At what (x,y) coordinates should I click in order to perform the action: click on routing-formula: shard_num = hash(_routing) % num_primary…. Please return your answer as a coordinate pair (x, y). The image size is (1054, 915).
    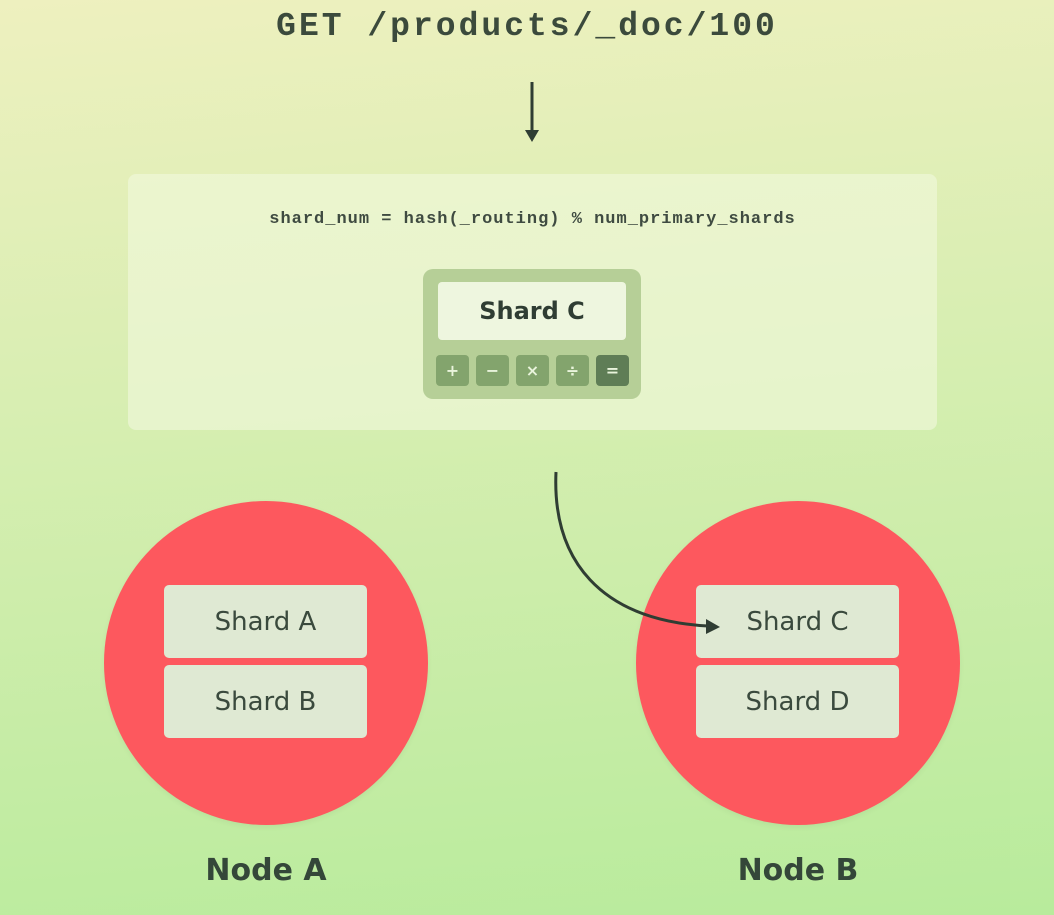
    Looking at the image, I should click on (532, 219).